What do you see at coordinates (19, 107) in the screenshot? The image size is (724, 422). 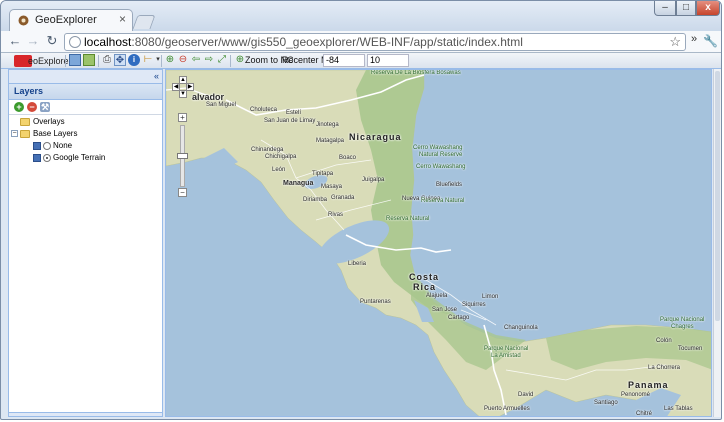 I see `add-layer-icon: +` at bounding box center [19, 107].